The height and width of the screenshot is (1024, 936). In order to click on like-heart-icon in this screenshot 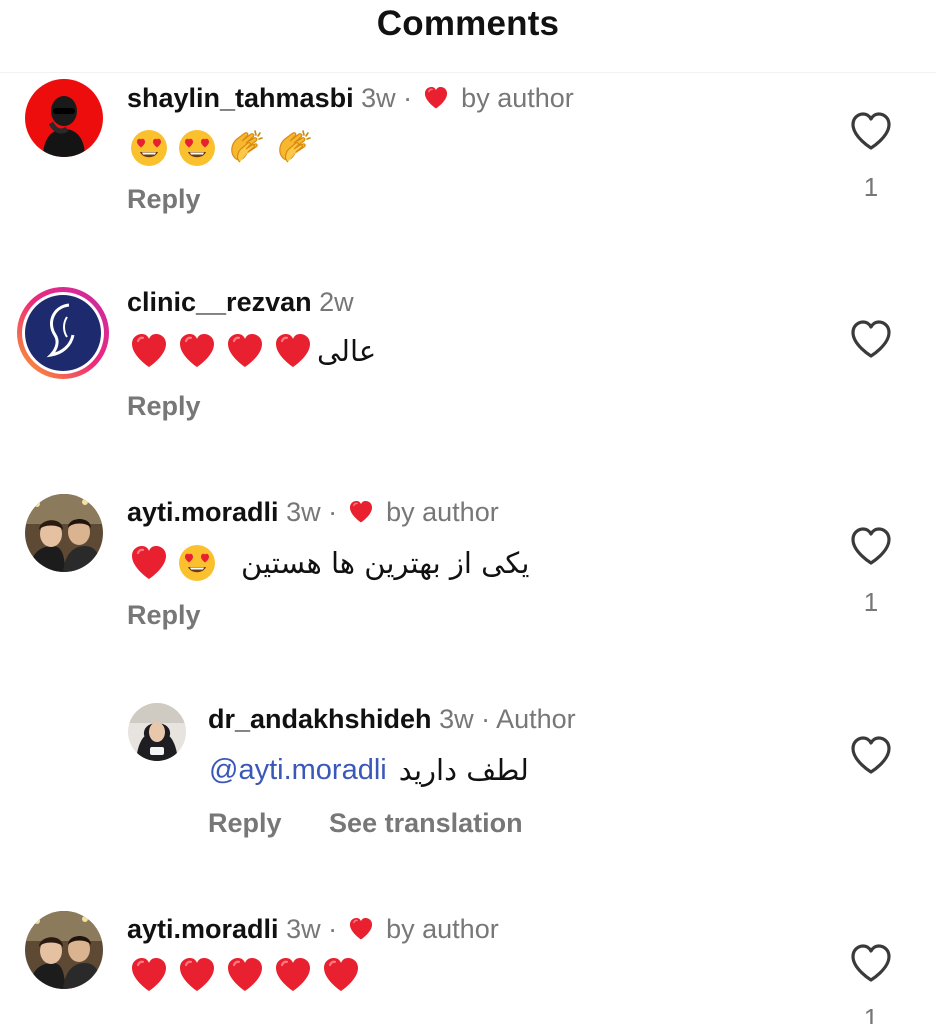, I will do `click(871, 963)`.